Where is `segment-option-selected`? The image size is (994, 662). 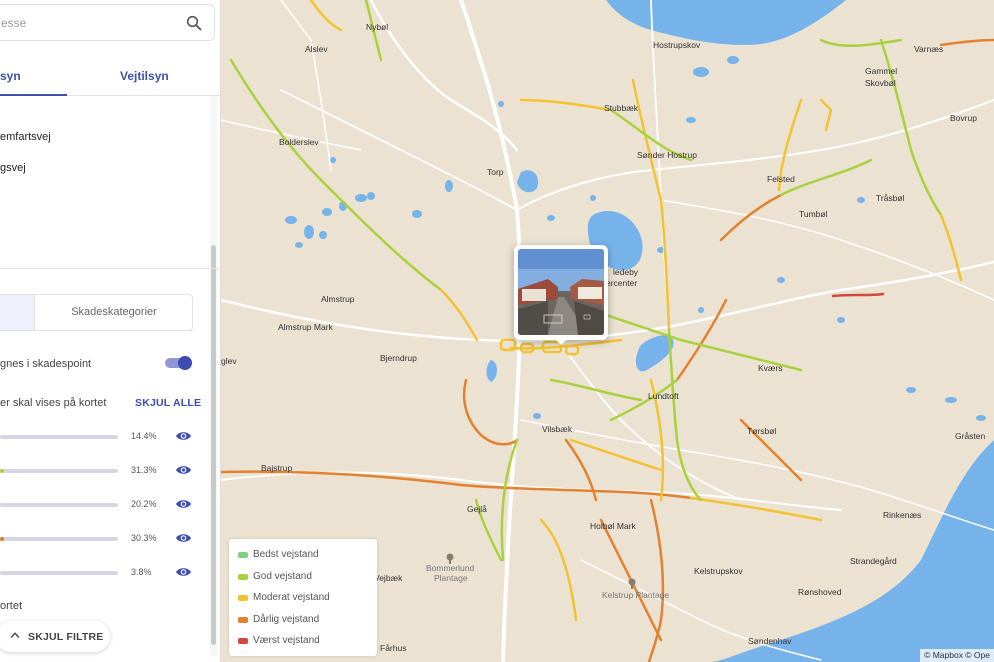 segment-option-selected is located at coordinates (17, 312).